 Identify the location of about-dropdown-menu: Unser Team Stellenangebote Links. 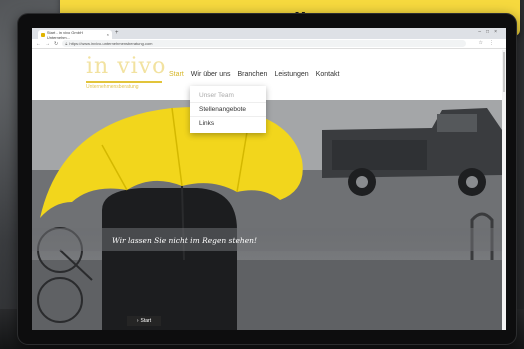
(228, 109).